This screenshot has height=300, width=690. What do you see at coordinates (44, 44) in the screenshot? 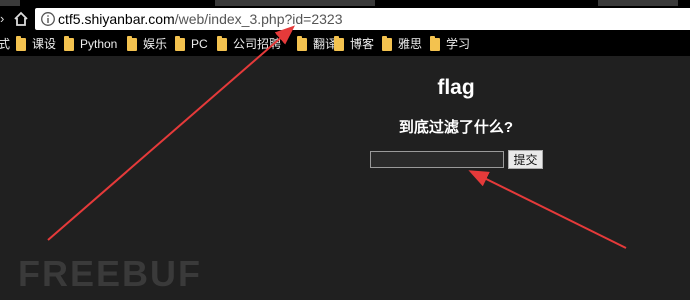
I see `bookmark-label: 课设` at bounding box center [44, 44].